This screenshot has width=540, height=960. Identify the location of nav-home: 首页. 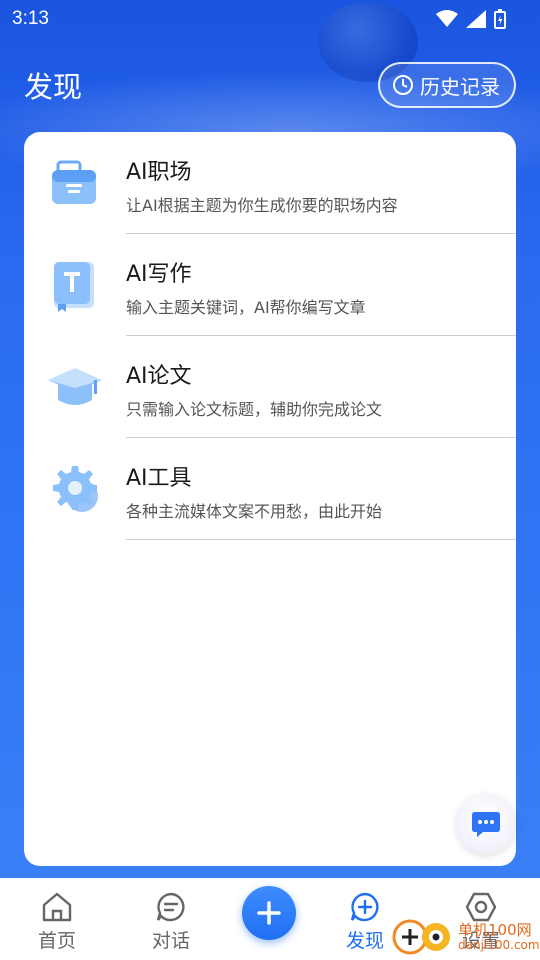
(57, 919).